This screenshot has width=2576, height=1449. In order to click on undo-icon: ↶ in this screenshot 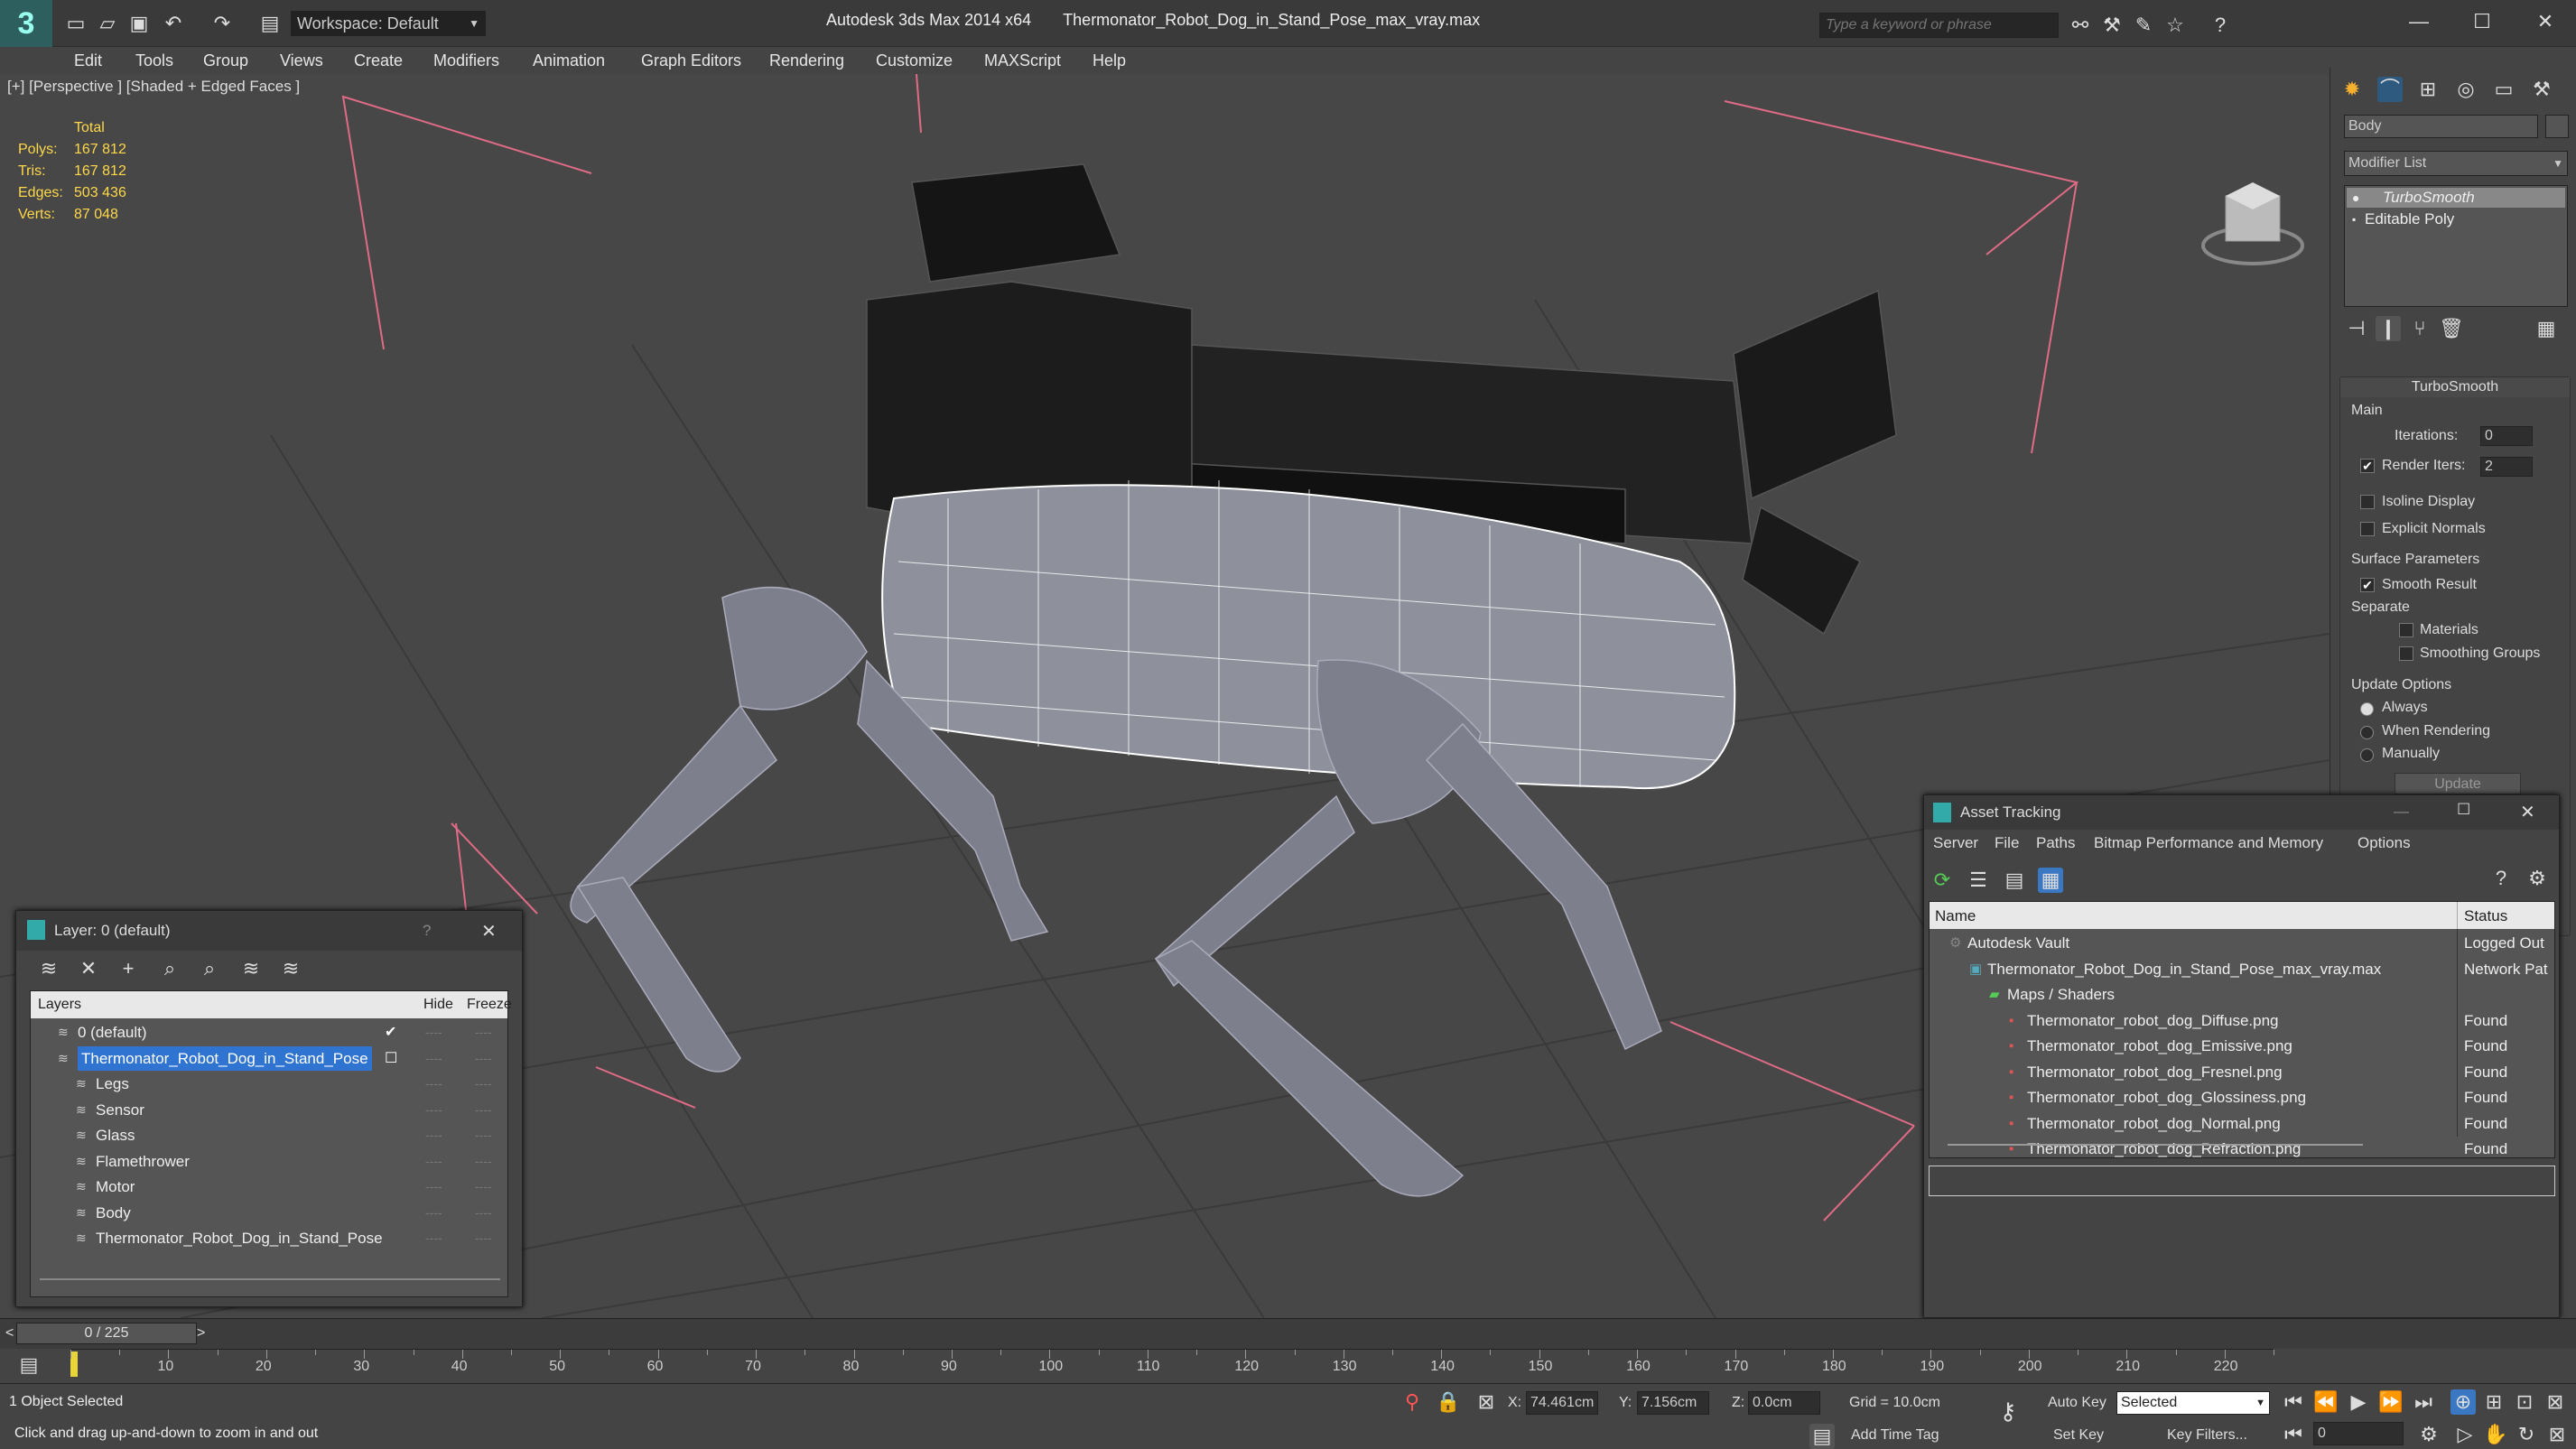, I will do `click(173, 23)`.